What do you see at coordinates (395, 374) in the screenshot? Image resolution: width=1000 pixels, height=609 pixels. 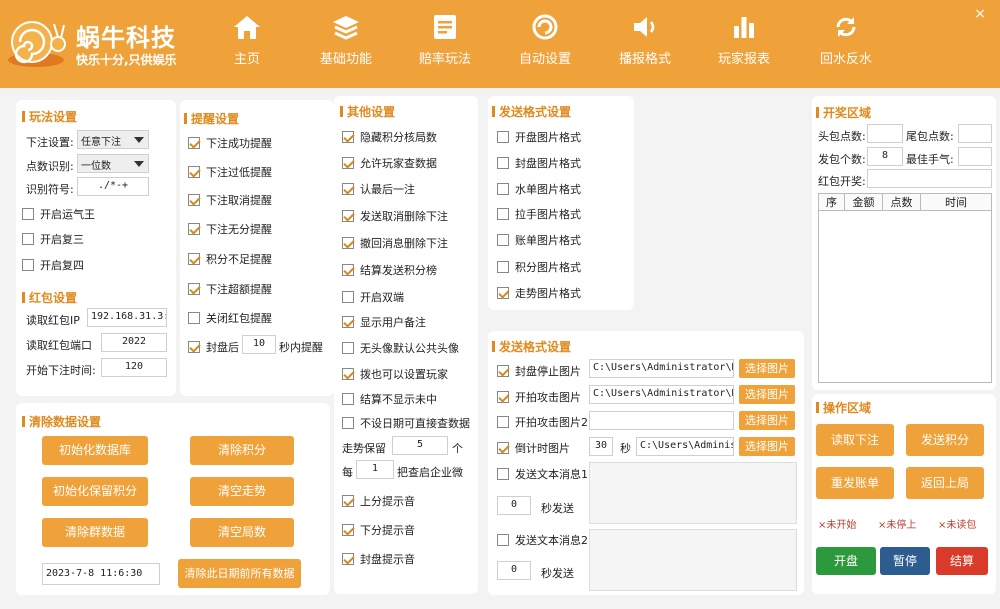 I see `other-check-9: 拨也可以设置玩家` at bounding box center [395, 374].